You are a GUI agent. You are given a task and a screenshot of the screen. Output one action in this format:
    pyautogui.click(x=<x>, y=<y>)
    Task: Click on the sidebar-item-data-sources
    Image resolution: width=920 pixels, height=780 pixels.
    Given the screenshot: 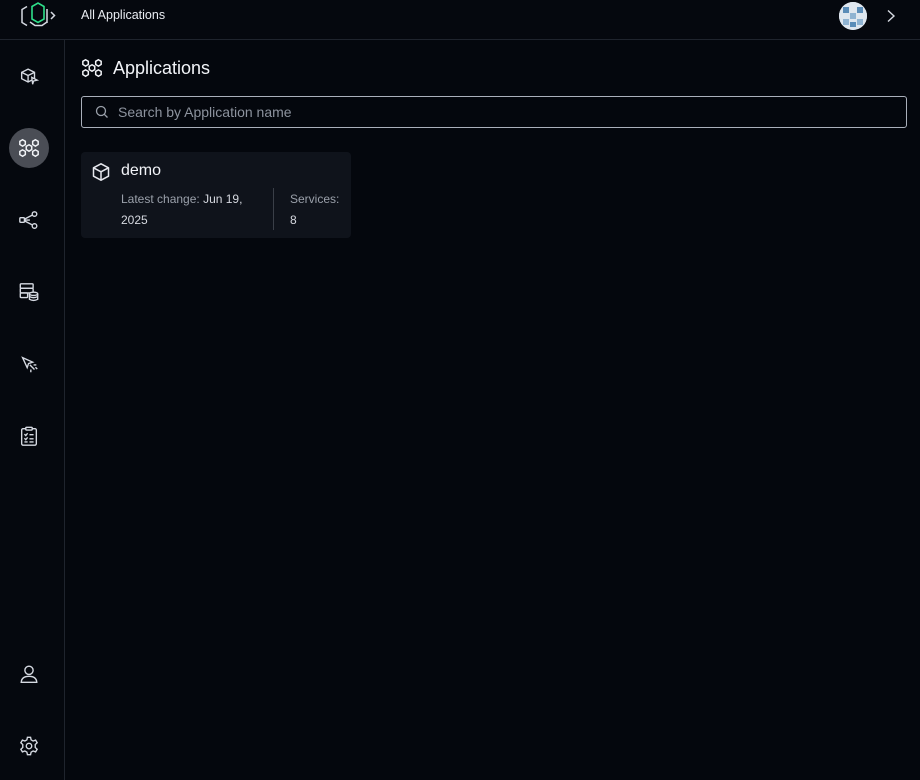 What is the action you would take?
    pyautogui.click(x=29, y=292)
    